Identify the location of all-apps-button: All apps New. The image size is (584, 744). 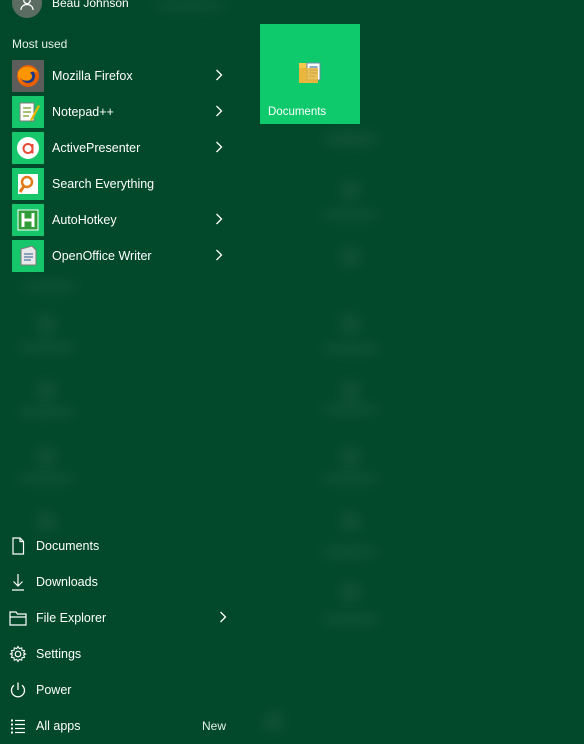
(123, 726).